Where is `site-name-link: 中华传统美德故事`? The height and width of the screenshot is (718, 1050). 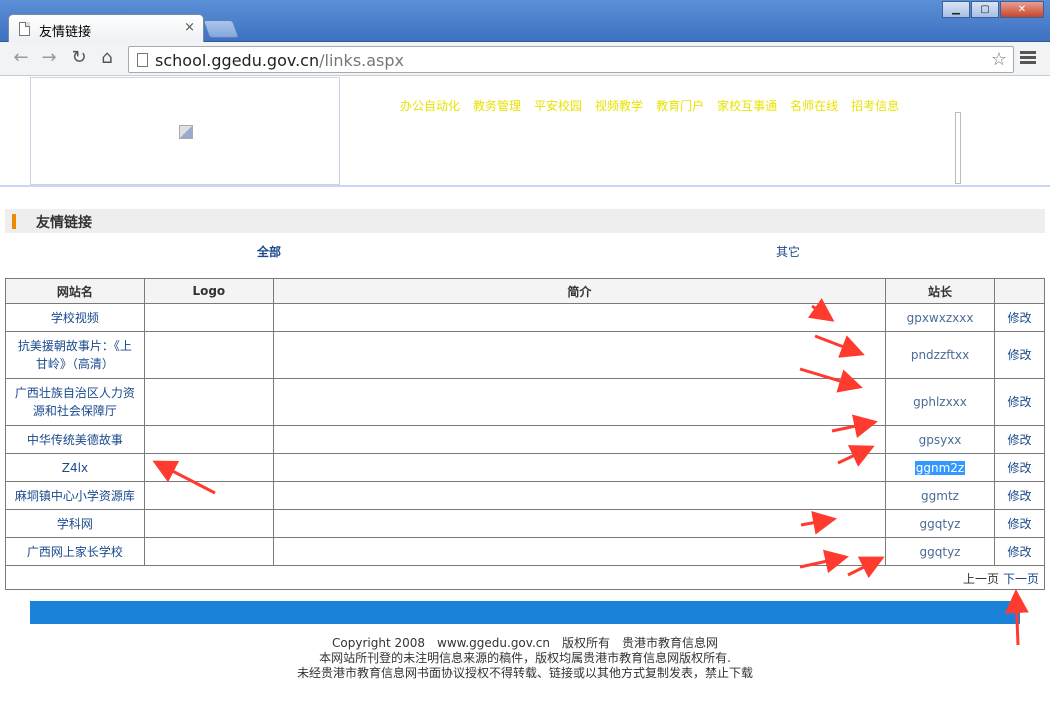 site-name-link: 中华传统美德故事 is located at coordinates (75, 439).